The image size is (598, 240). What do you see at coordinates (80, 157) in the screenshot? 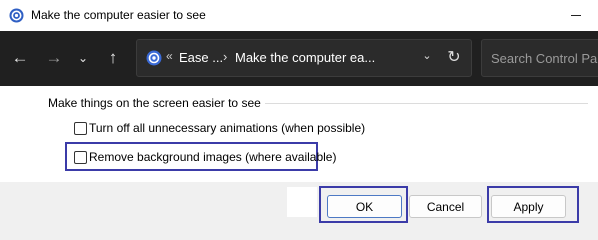
I see `remove-background-images-checkbox` at bounding box center [80, 157].